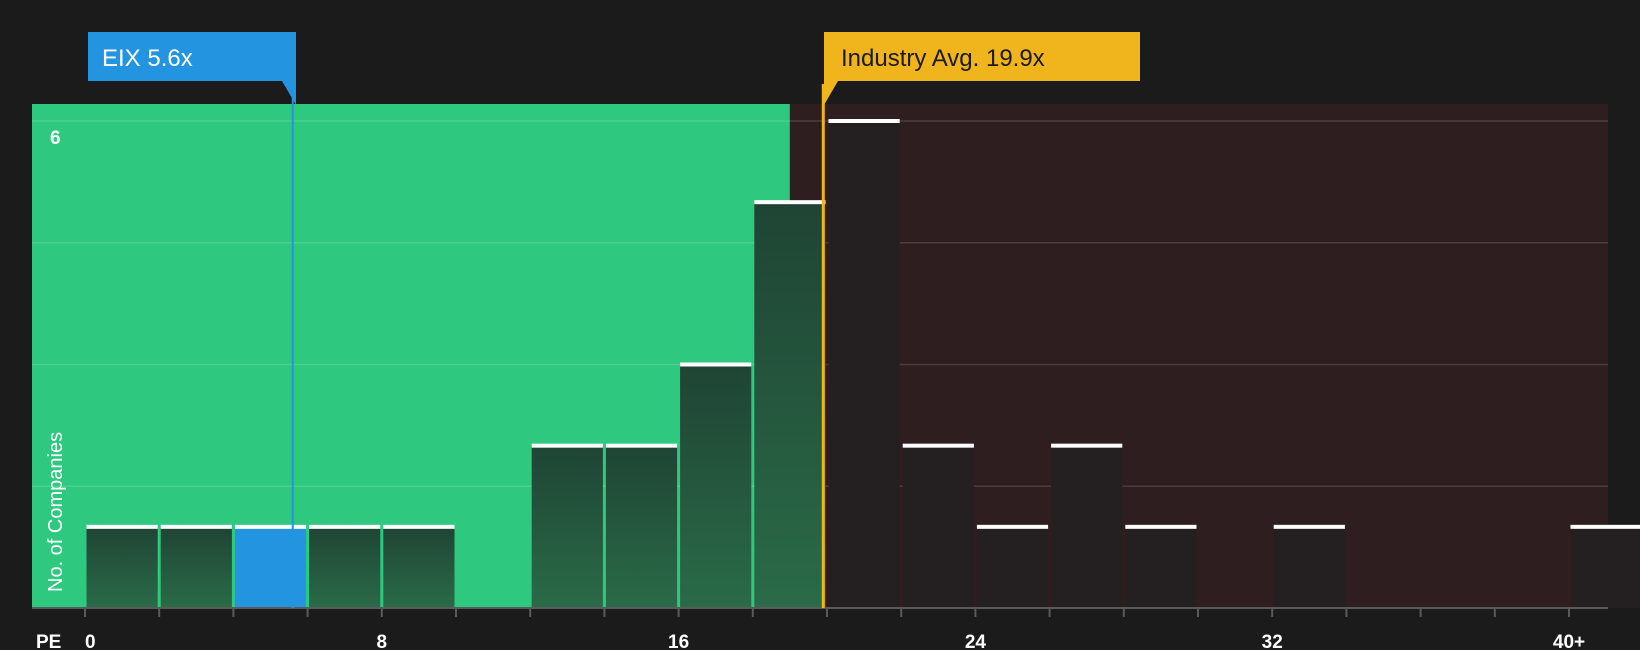  Describe the element at coordinates (827, 612) in the screenshot. I see `x-ticks` at that location.